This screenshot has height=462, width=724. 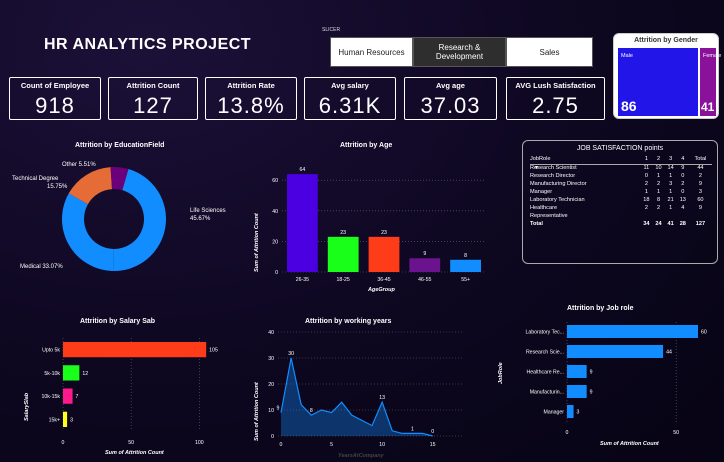 What do you see at coordinates (118, 321) in the screenshot?
I see `salary-chart-title: Attrition by Salary Sab` at bounding box center [118, 321].